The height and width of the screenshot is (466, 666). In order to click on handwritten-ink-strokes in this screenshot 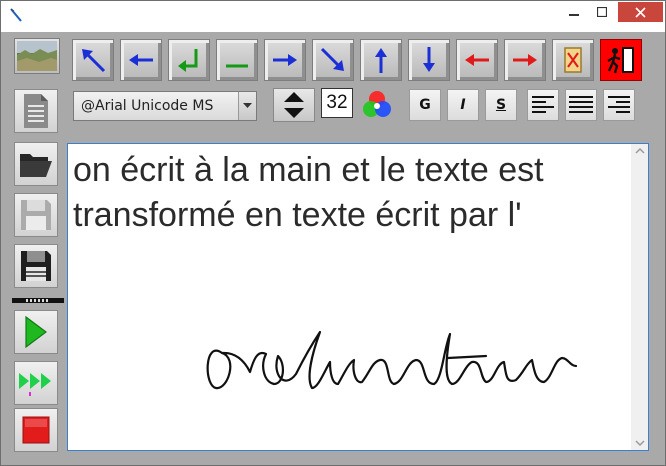, I will do `click(392, 360)`.